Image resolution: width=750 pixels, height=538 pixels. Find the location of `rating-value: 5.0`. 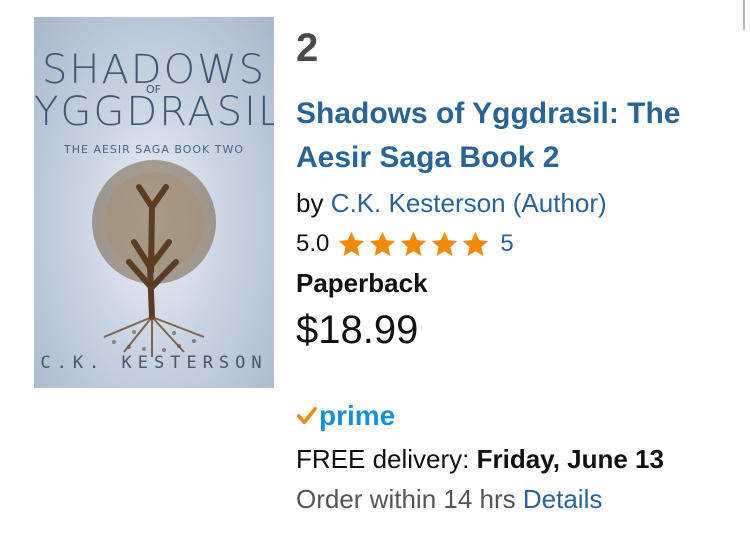

rating-value: 5.0 is located at coordinates (313, 243).